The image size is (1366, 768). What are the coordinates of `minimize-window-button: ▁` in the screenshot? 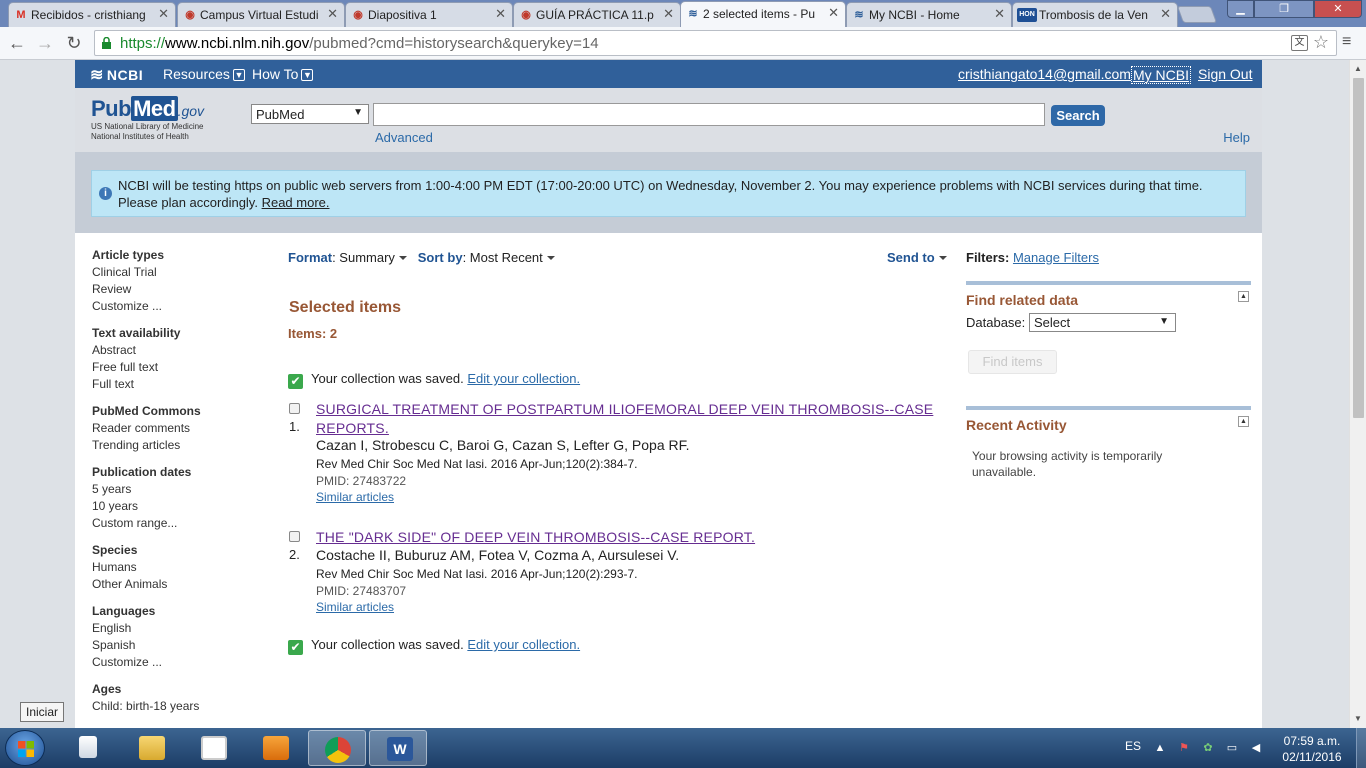 It's located at (1240, 9).